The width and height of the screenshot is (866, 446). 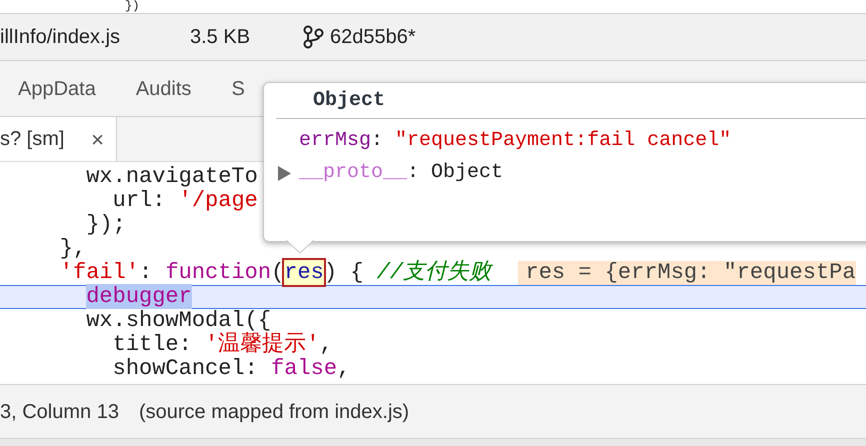 What do you see at coordinates (164, 89) in the screenshot?
I see `panel-tab: Audits` at bounding box center [164, 89].